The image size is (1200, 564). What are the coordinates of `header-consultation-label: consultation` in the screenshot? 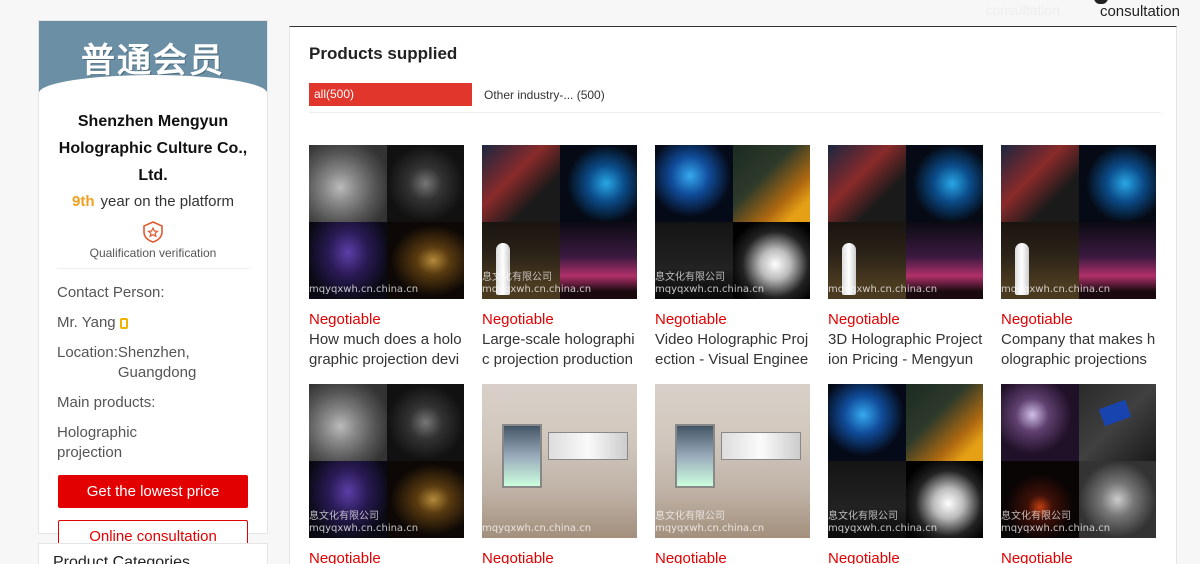 It's located at (1140, 11).